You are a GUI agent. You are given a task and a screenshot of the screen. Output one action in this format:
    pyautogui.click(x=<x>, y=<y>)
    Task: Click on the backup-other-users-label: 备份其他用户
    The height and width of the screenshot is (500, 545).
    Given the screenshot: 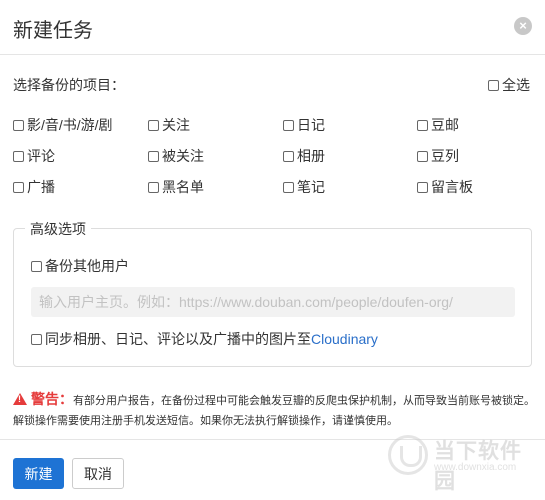 What is the action you would take?
    pyautogui.click(x=87, y=266)
    